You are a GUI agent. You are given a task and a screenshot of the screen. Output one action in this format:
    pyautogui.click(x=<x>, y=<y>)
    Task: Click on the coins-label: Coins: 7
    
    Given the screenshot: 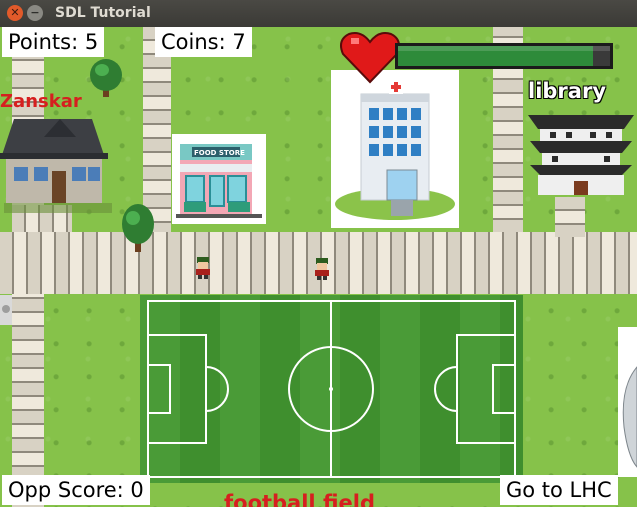 What is the action you would take?
    pyautogui.click(x=203, y=42)
    